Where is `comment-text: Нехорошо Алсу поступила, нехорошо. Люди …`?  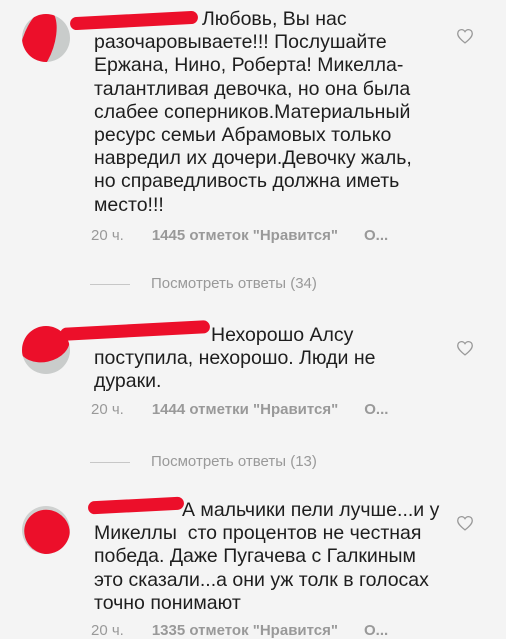 comment-text: Нехорошо Алсу поступила, нехорошо. Люди … is located at coordinates (235, 358).